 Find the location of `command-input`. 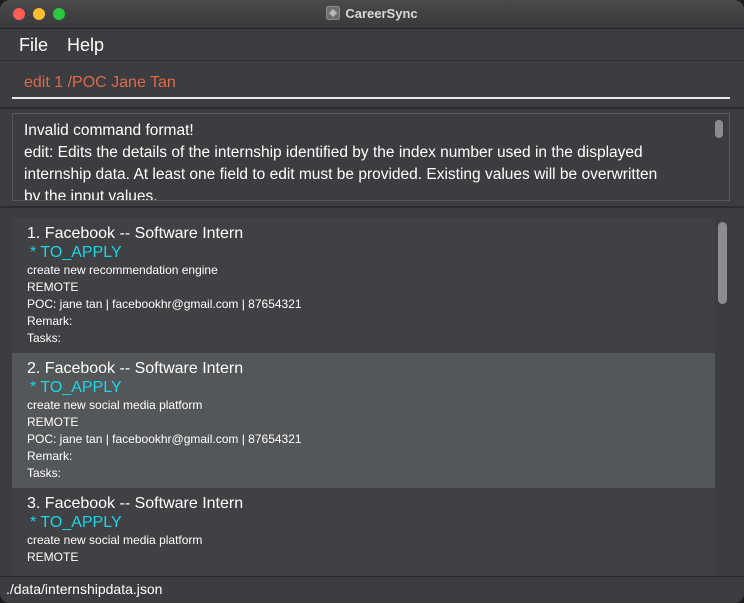

command-input is located at coordinates (371, 84).